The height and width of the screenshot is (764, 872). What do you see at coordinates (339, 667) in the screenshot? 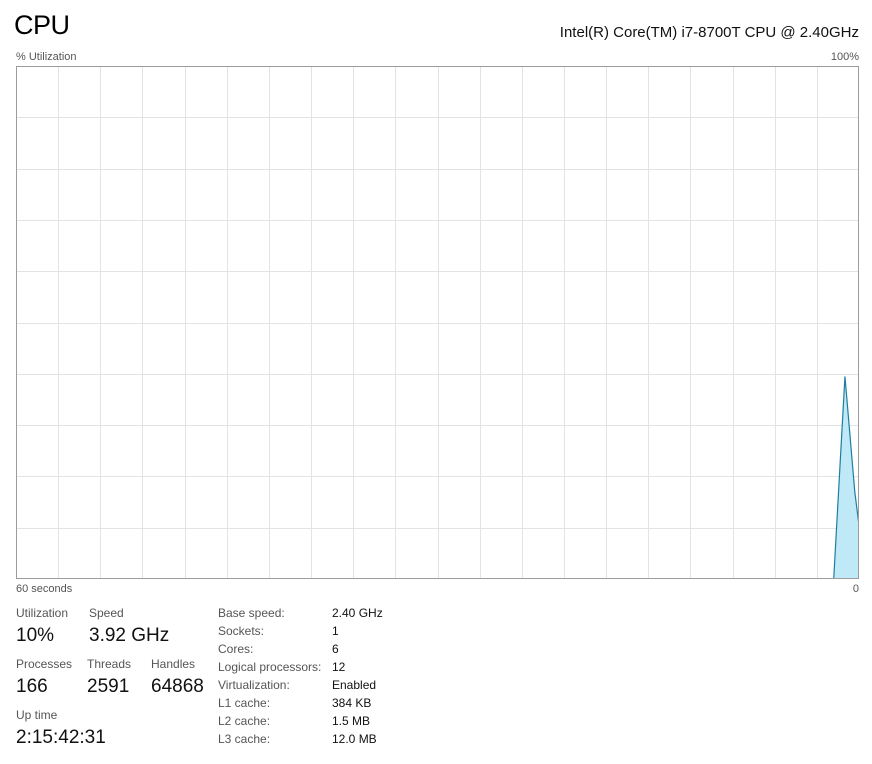
I see `logical-processors-value: 12` at bounding box center [339, 667].